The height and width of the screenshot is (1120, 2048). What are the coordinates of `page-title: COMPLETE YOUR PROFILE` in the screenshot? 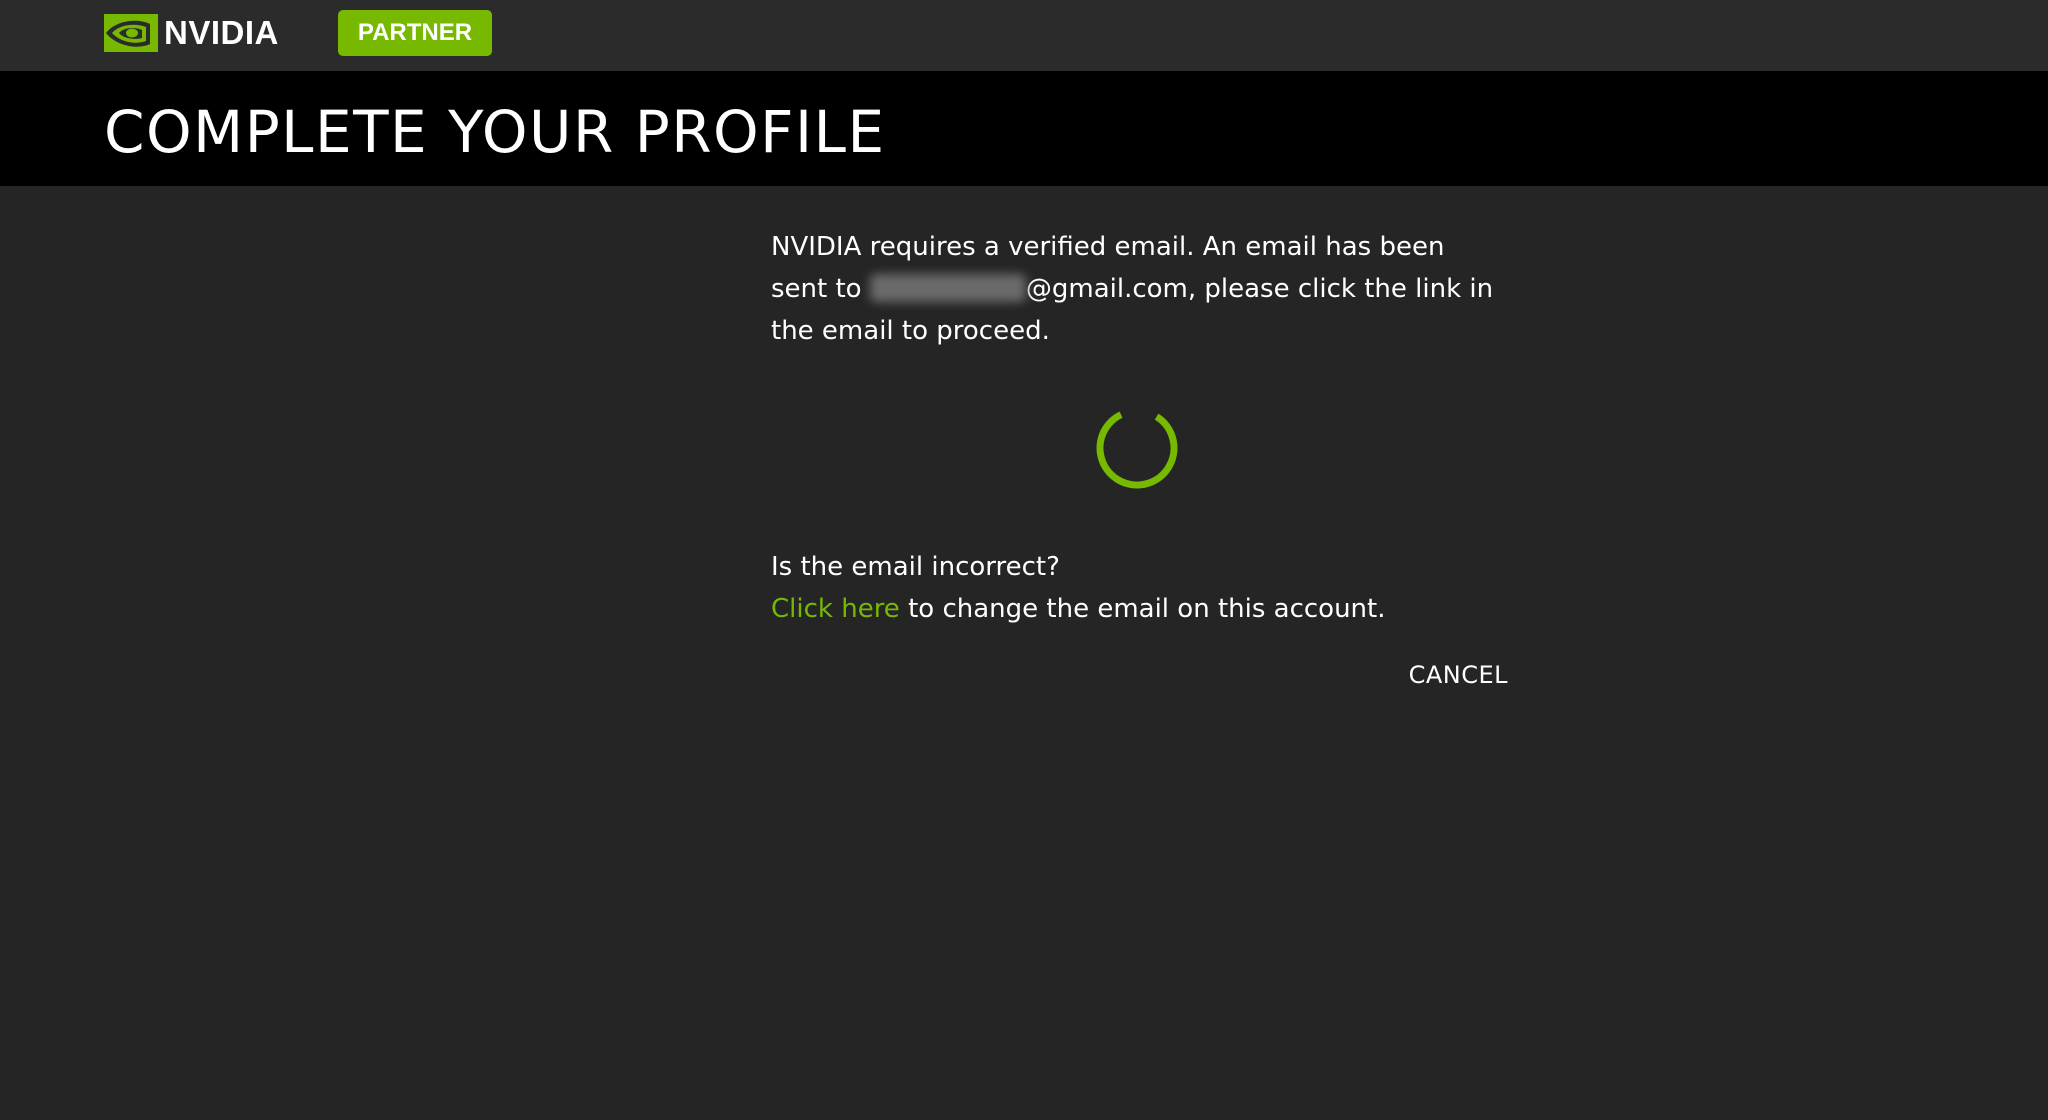 It's located at (495, 132).